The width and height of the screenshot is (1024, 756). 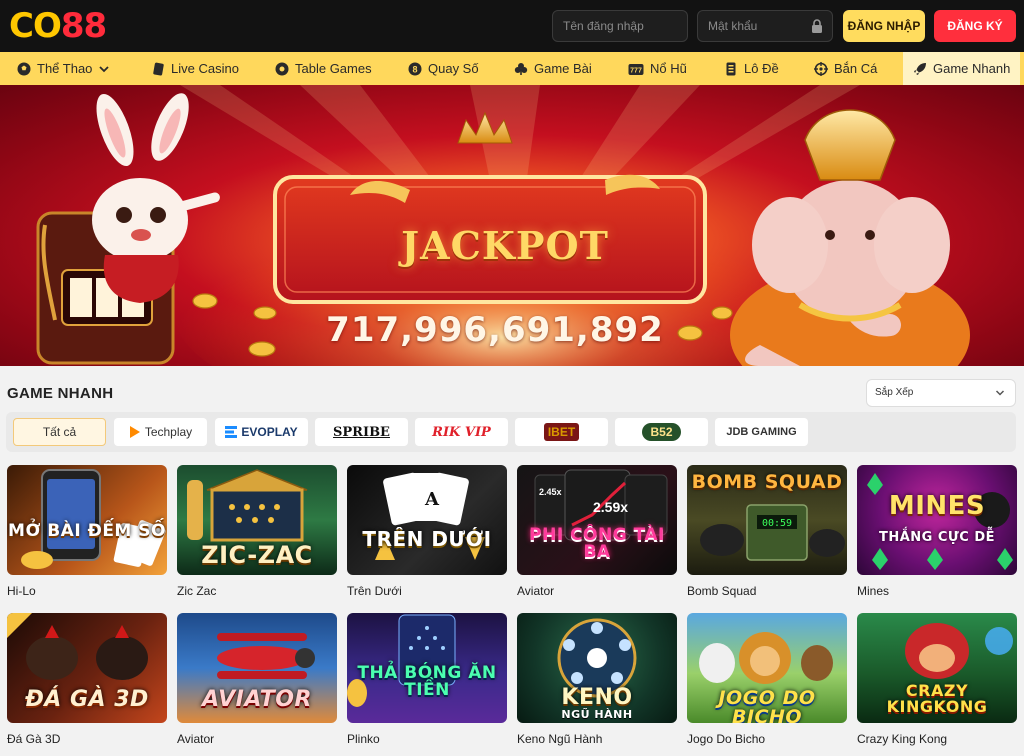 I want to click on game-card-jogo-do-bicho: JOGO DO BICHO, so click(x=767, y=668).